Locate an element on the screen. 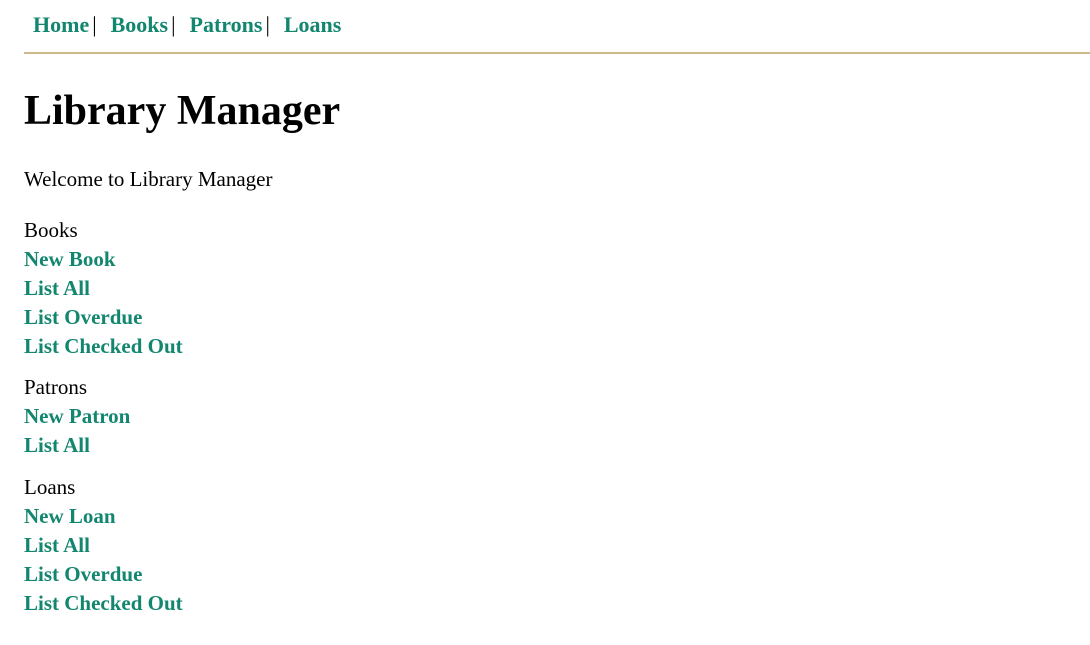 The height and width of the screenshot is (645, 1090). list-overdue-loans-link: List Overdue is located at coordinates (103, 574).